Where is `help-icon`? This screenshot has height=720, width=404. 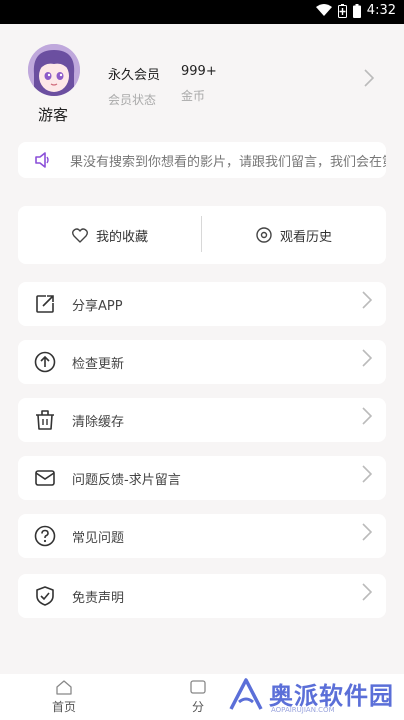
help-icon is located at coordinates (45, 536).